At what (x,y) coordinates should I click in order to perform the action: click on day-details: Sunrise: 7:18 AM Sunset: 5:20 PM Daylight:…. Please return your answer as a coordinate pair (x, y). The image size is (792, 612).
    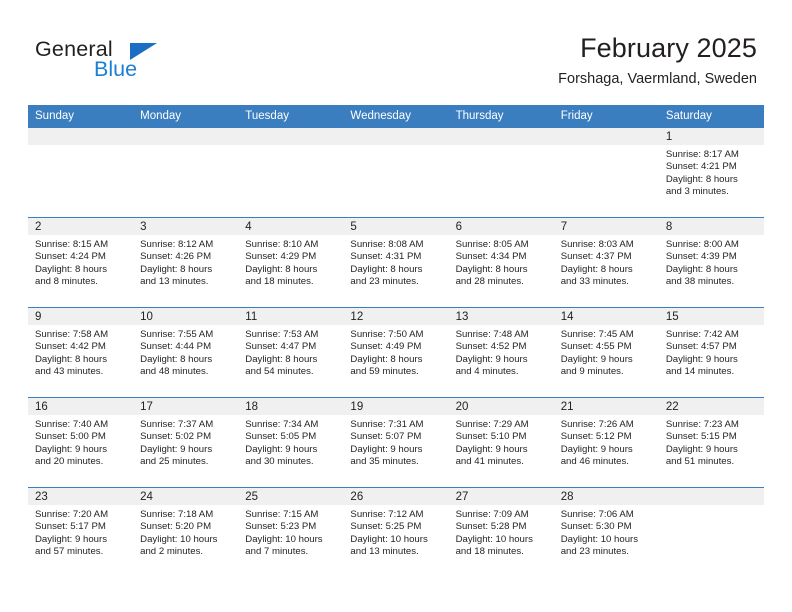
    Looking at the image, I should click on (185, 532).